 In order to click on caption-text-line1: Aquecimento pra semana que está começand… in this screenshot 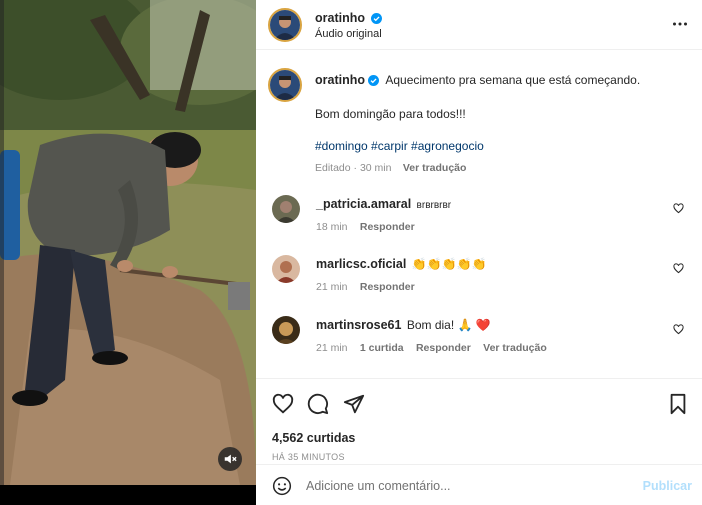, I will do `click(513, 80)`.